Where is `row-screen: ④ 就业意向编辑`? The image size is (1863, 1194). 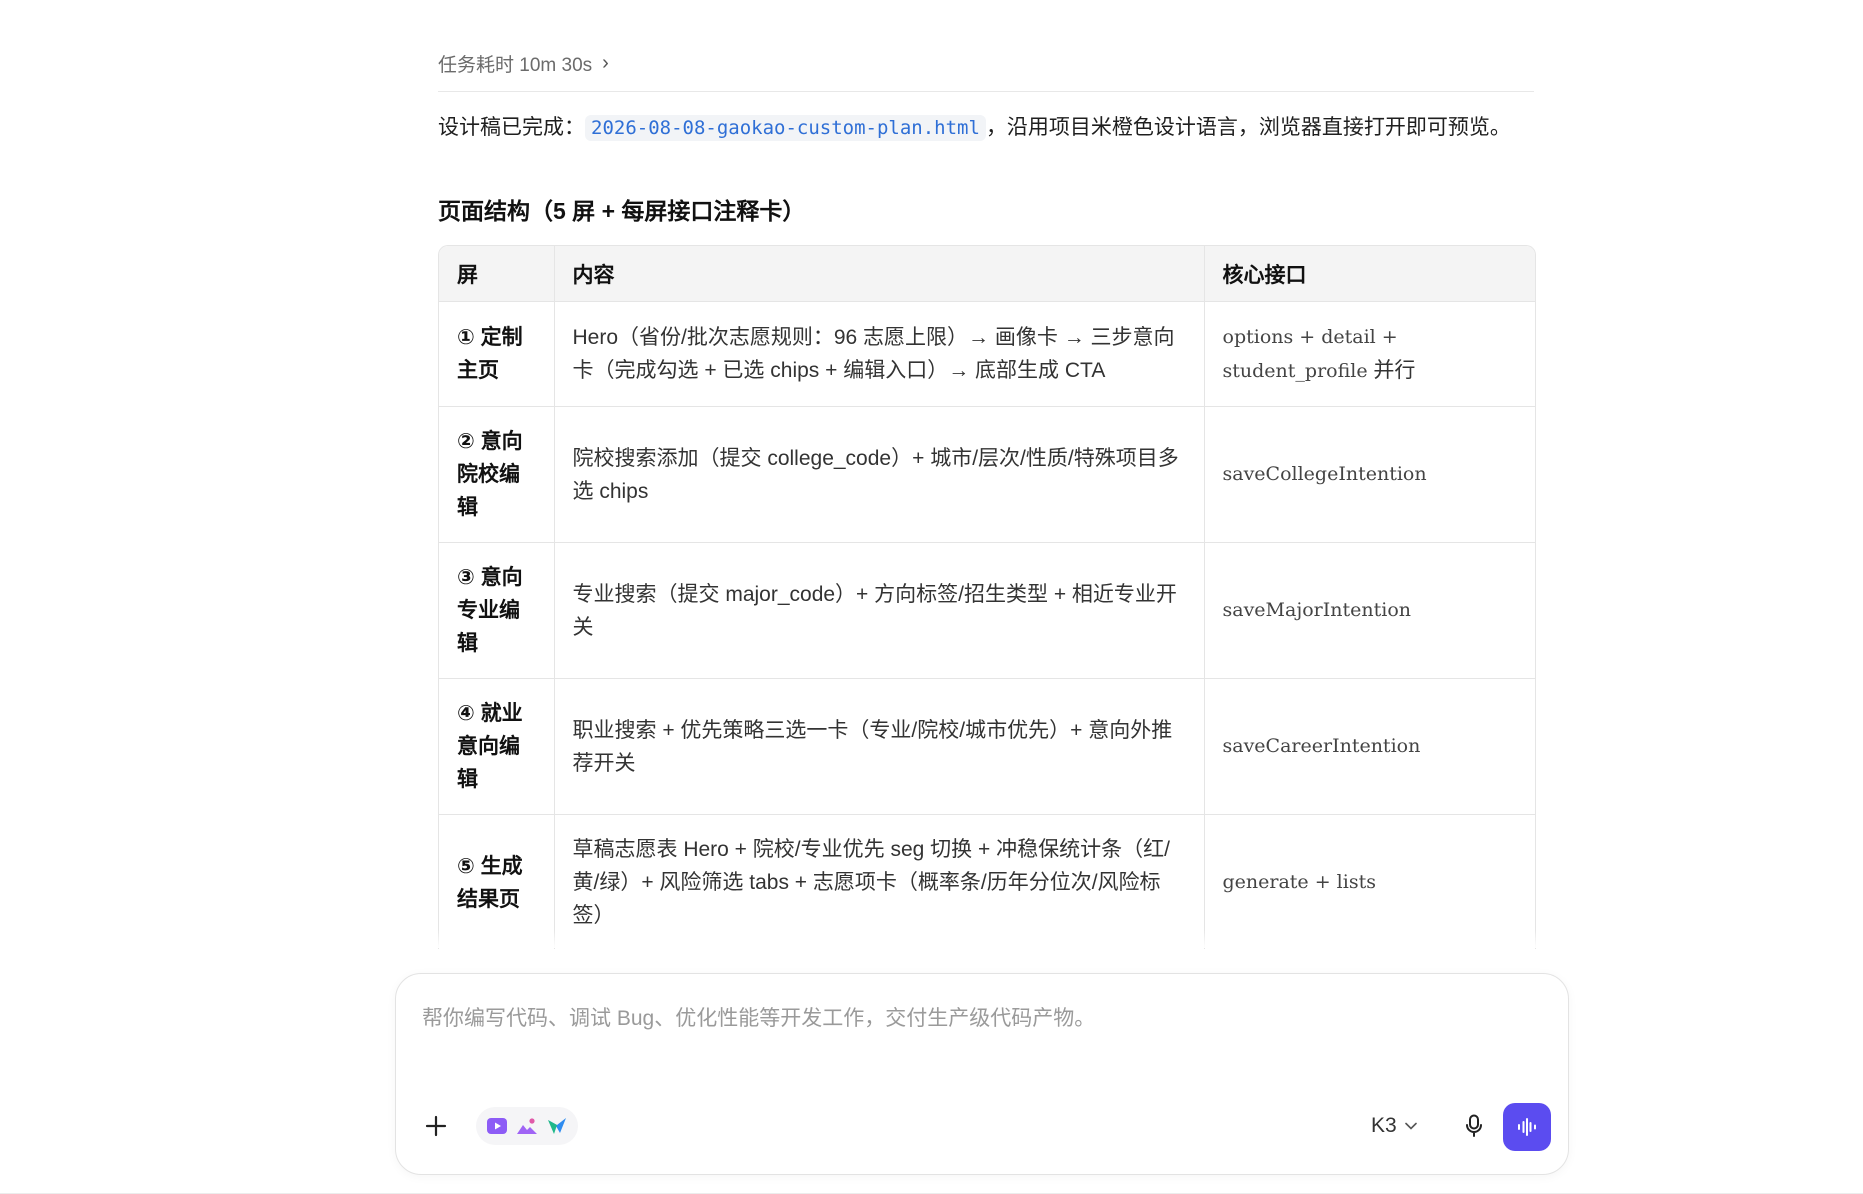
row-screen: ④ 就业意向编辑 is located at coordinates (497, 746).